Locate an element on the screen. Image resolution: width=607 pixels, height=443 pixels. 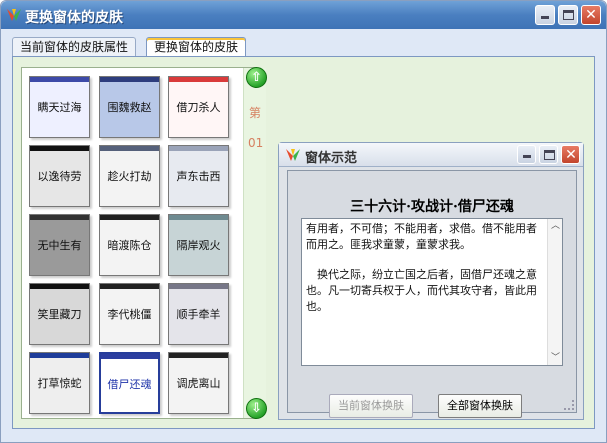
skin-label: 笑里藏刀 is located at coordinates (59, 314).